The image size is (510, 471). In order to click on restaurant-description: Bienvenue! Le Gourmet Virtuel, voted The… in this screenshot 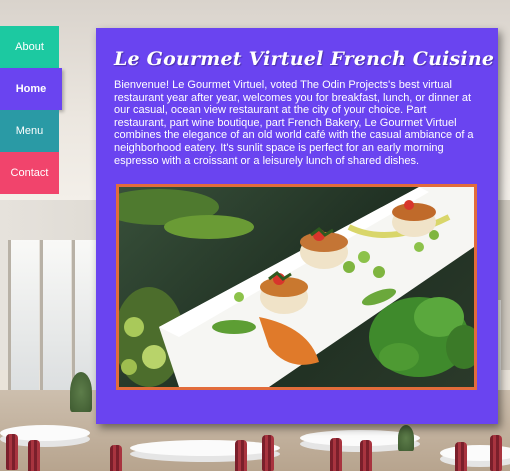, I will do `click(294, 123)`.